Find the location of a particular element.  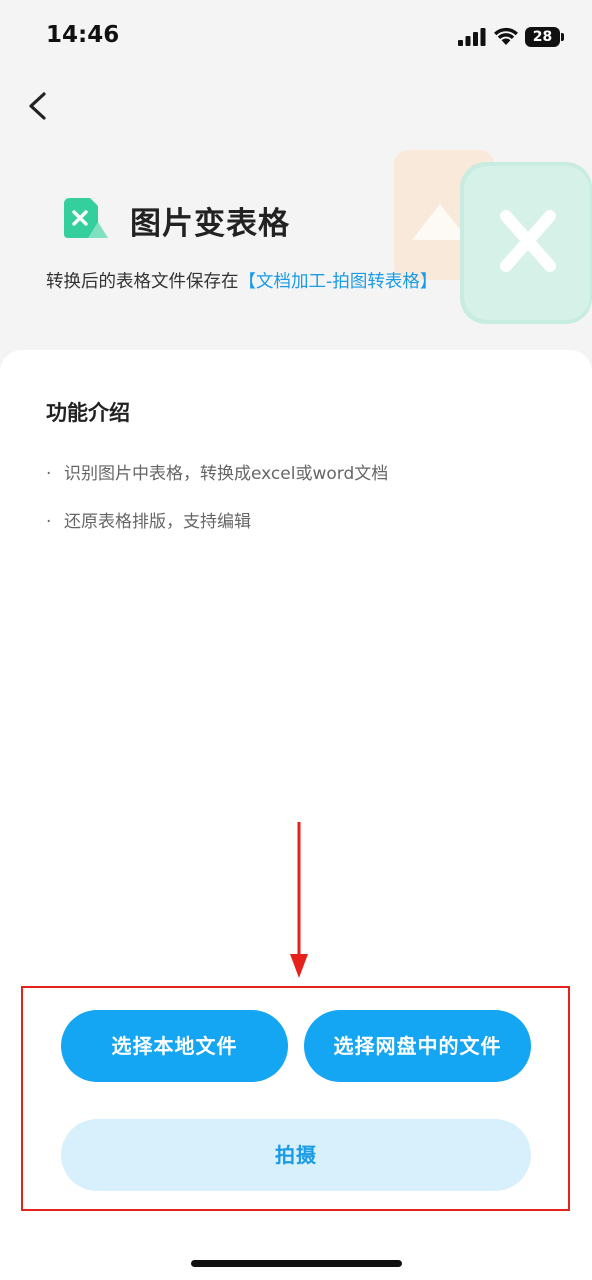

signal-icon is located at coordinates (472, 37).